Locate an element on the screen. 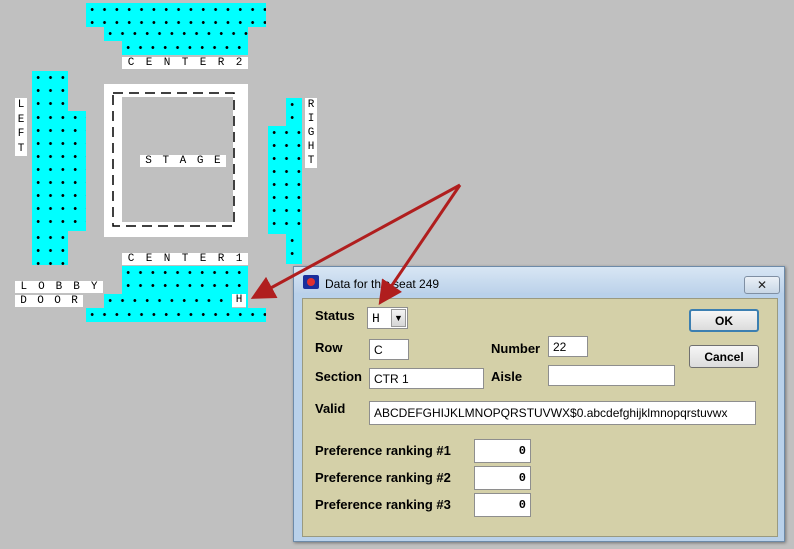 The width and height of the screenshot is (794, 549). annotation-arrows is located at coordinates (356, 244).